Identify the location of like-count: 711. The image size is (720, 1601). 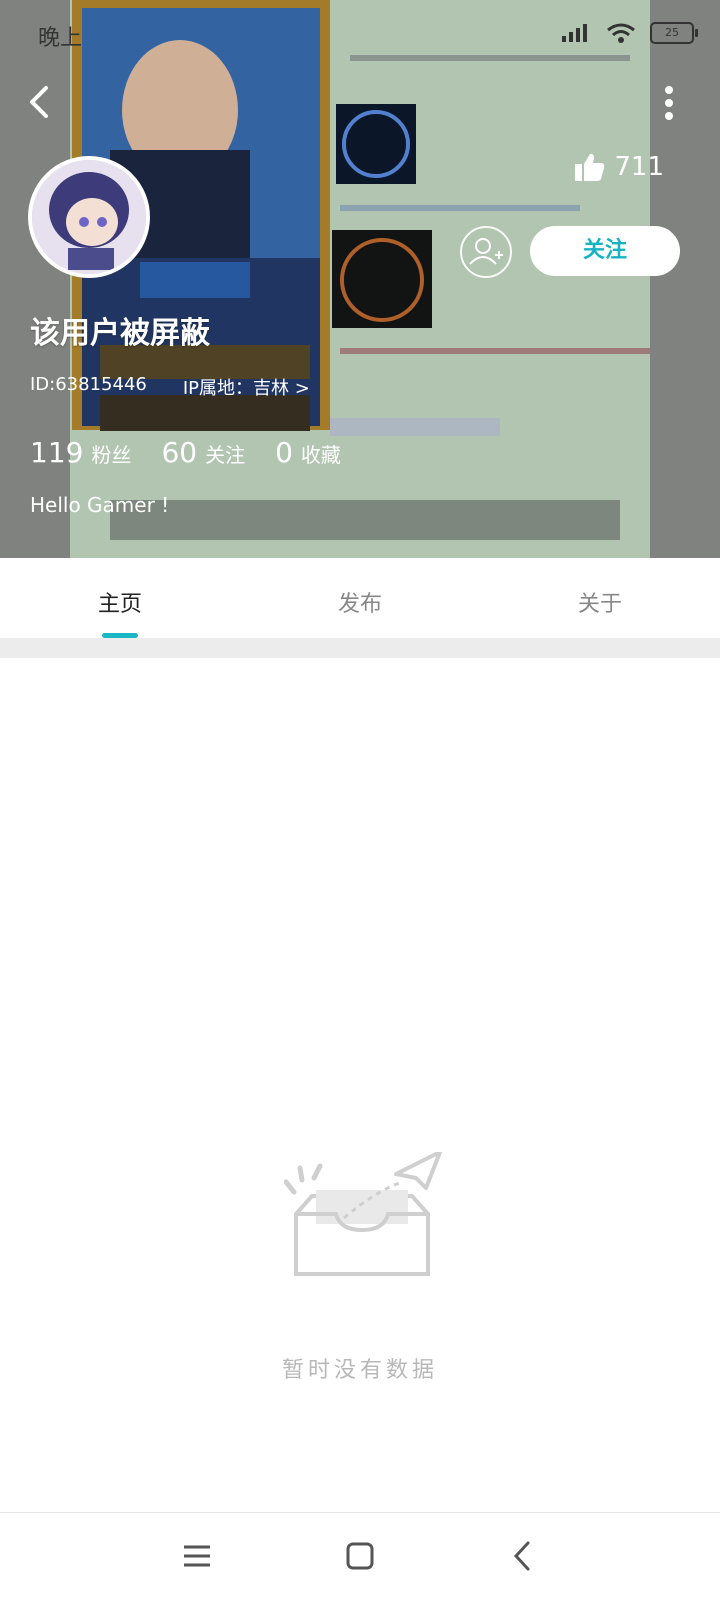
(639, 167).